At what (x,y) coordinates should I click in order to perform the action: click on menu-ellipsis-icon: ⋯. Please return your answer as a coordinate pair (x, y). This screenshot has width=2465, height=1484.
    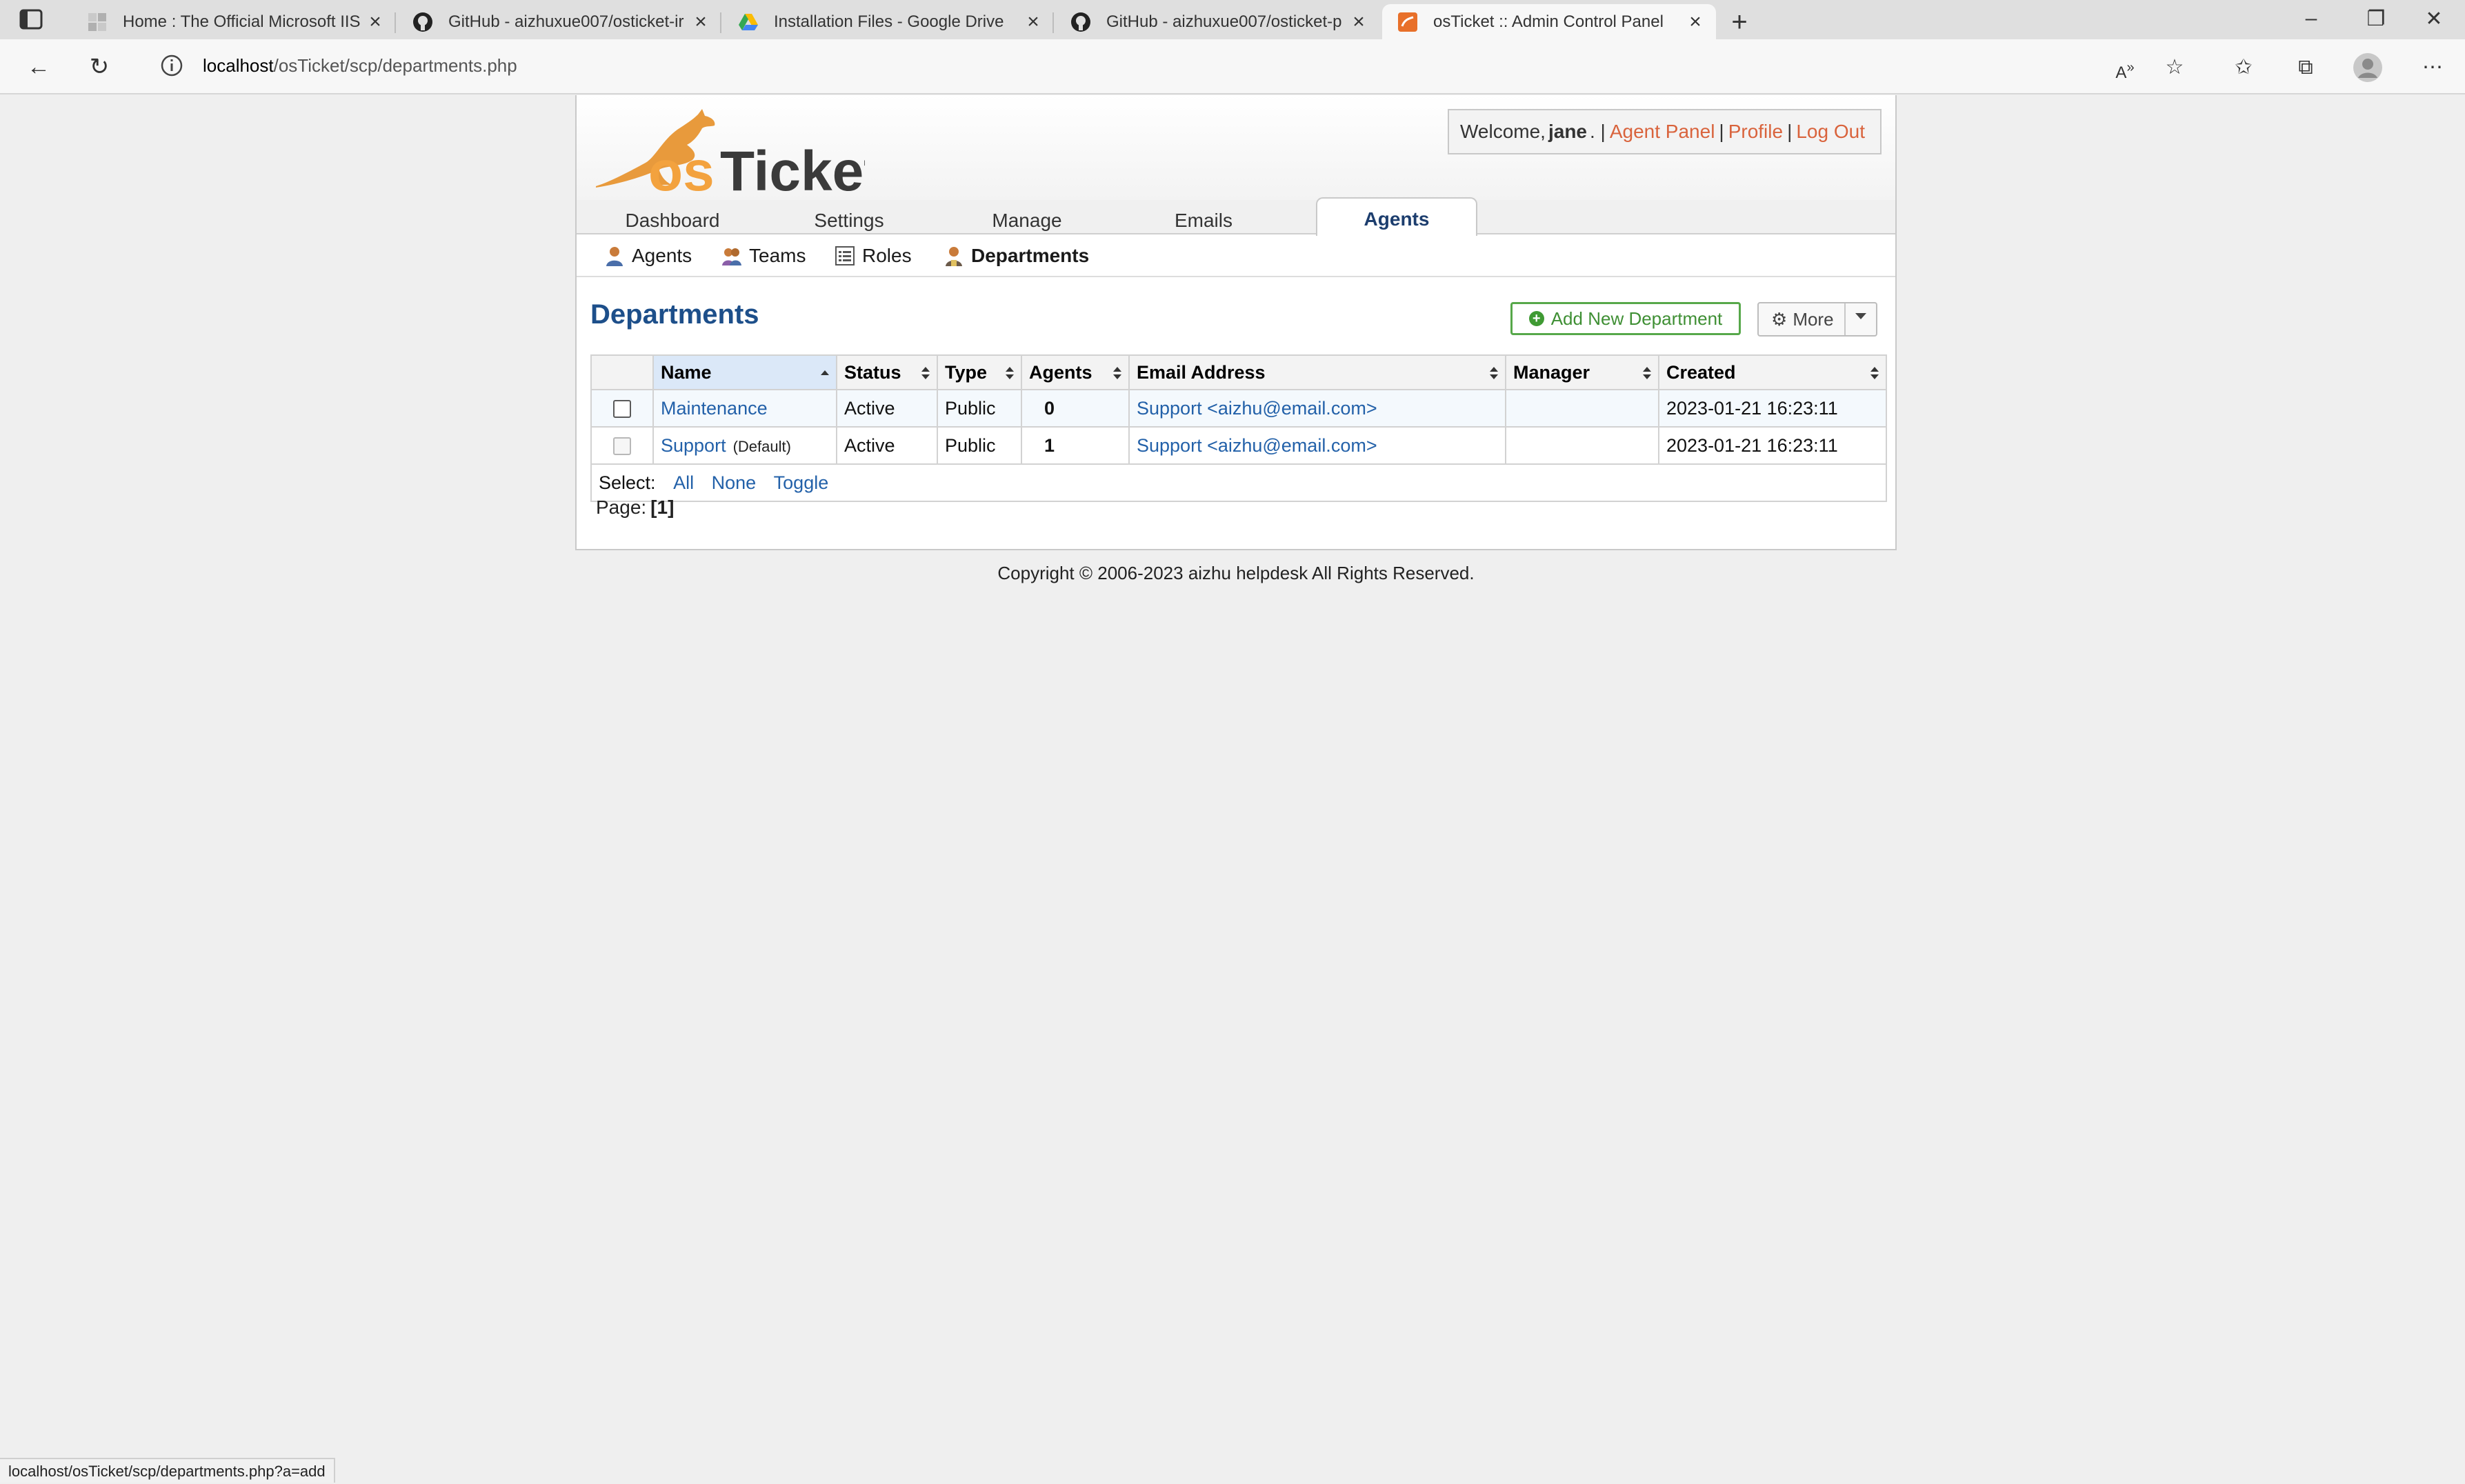
    Looking at the image, I should click on (2432, 67).